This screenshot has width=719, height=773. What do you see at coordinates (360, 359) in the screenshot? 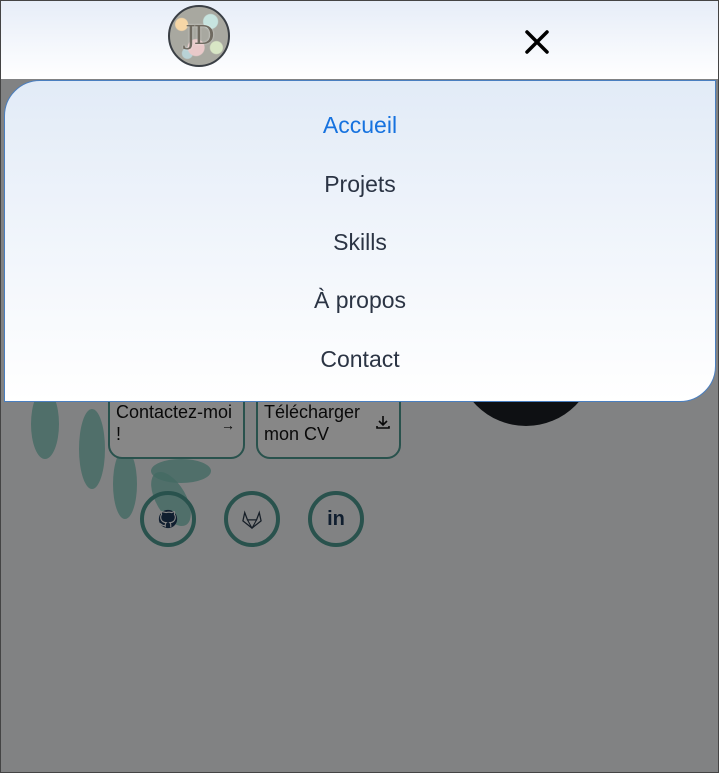
I see `menu-item-contact: Contact` at bounding box center [360, 359].